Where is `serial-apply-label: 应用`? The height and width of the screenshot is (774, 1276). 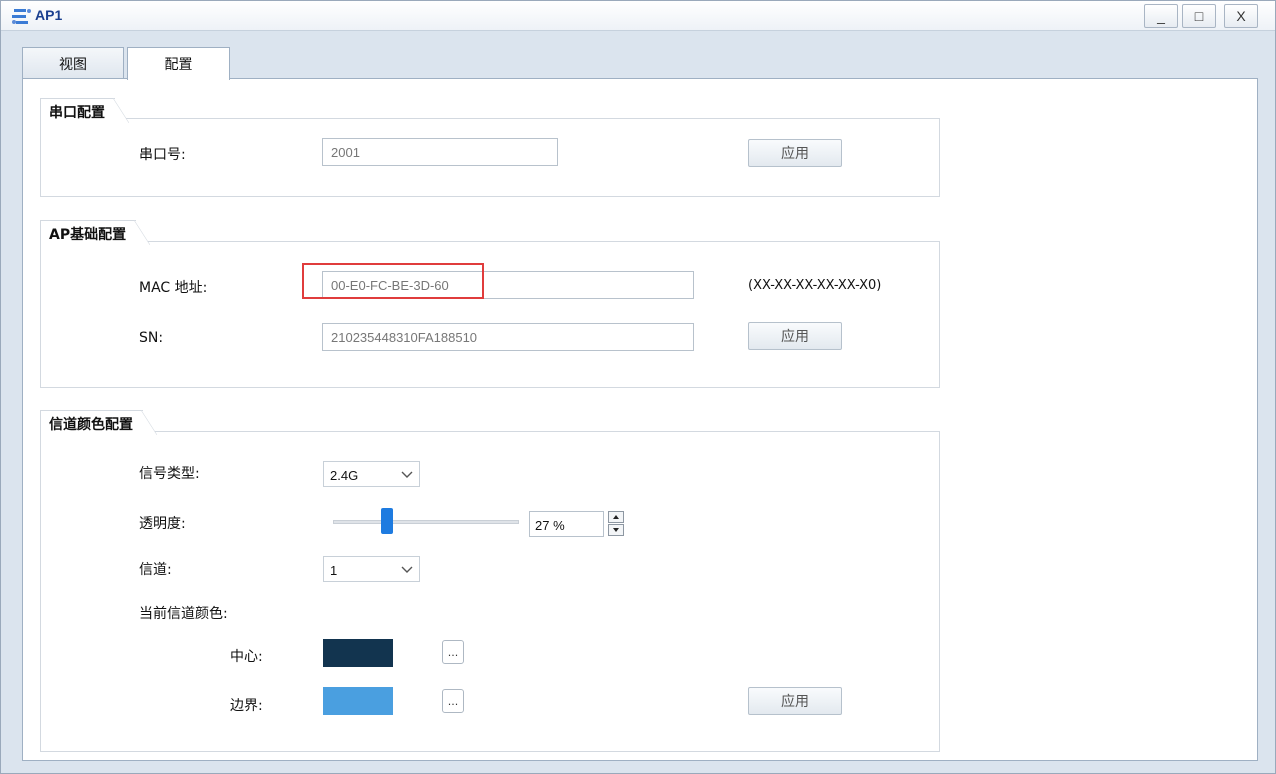 serial-apply-label: 应用 is located at coordinates (795, 154).